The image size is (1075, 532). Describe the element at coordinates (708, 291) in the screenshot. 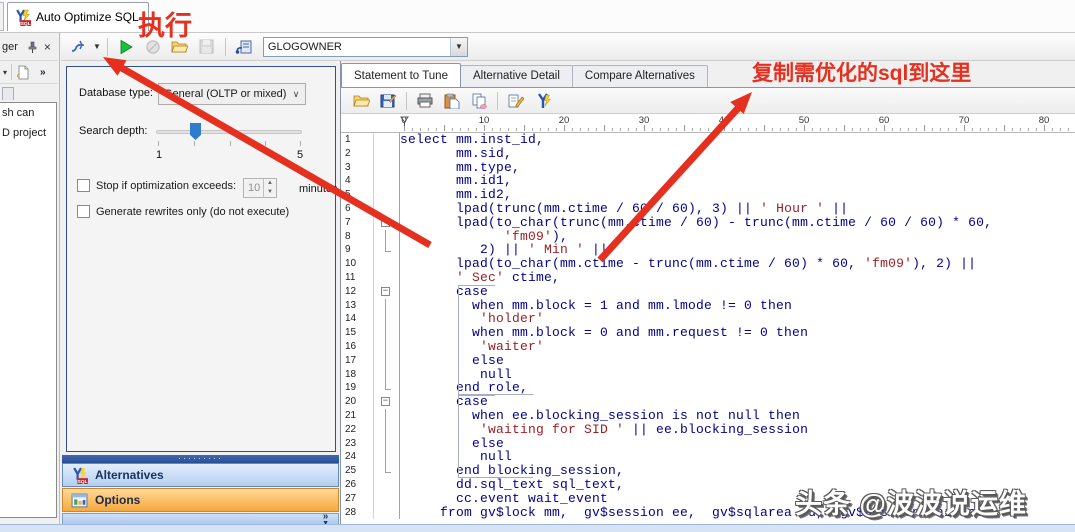

I see `code-line: 12− case` at that location.